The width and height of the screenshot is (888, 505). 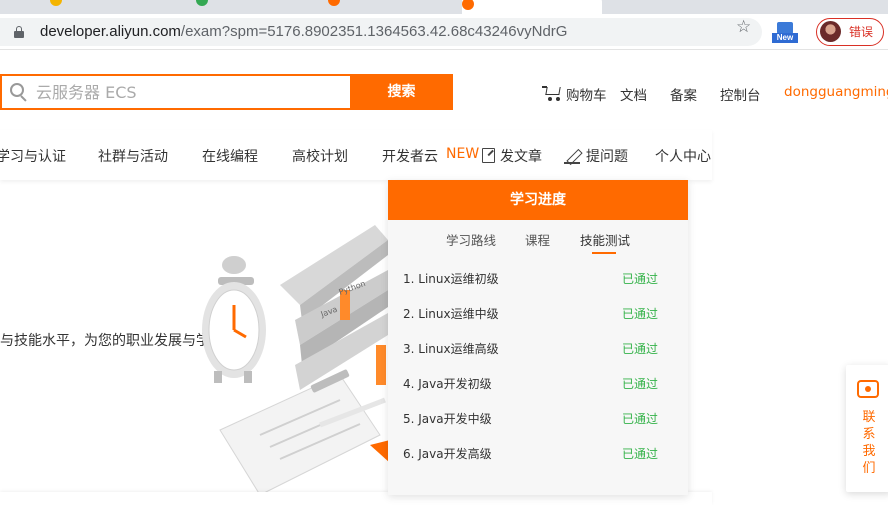 I want to click on lock-icon, so click(x=19, y=32).